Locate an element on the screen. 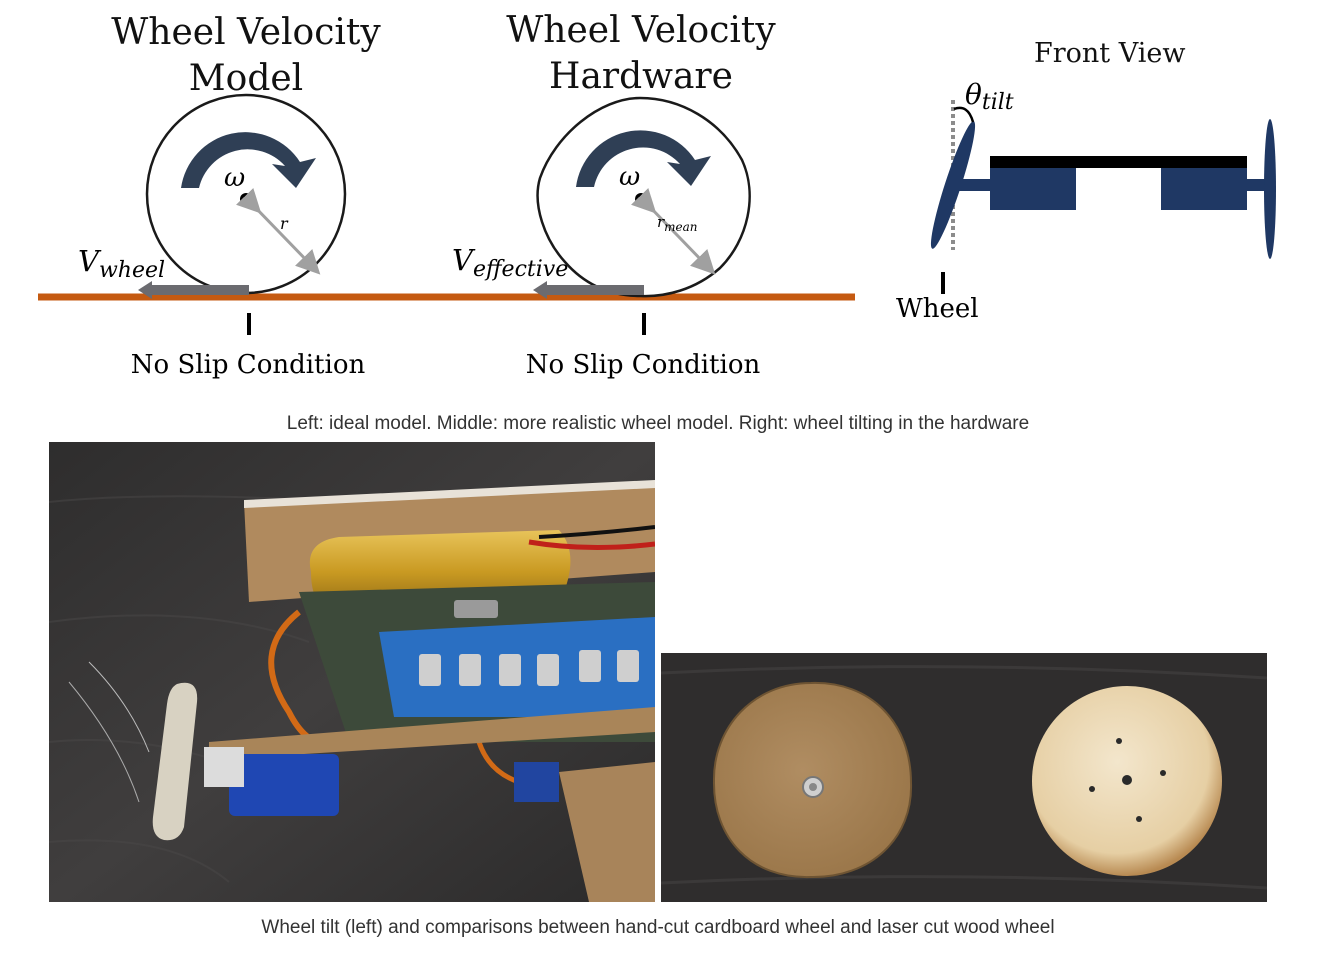 This screenshot has width=1319, height=965. model-radius-symbol: r is located at coordinates (284, 223).